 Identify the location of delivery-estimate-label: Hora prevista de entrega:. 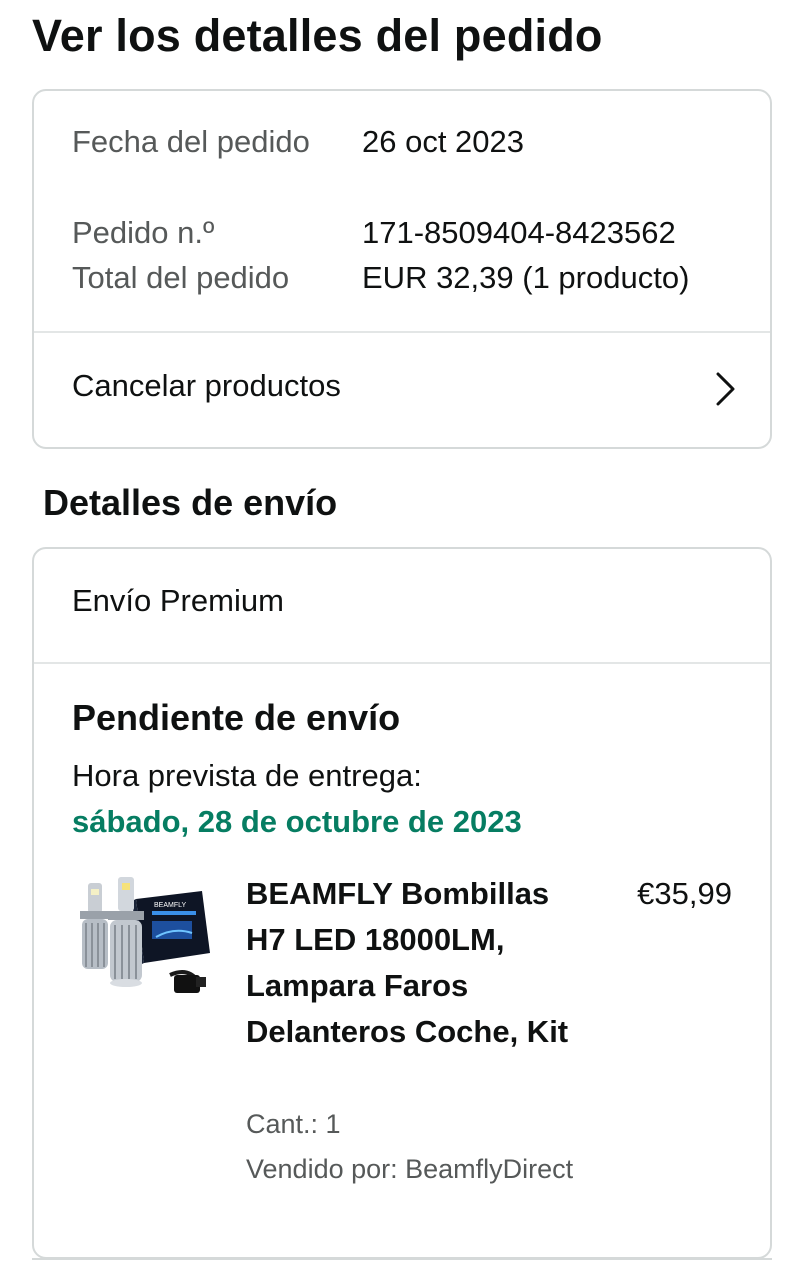
(247, 775).